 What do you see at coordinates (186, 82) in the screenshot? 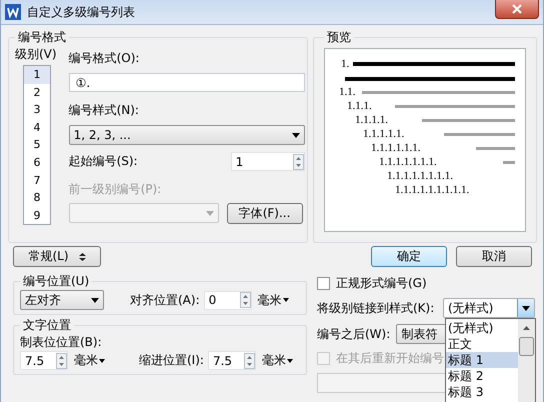
I see `format-field: ①.` at bounding box center [186, 82].